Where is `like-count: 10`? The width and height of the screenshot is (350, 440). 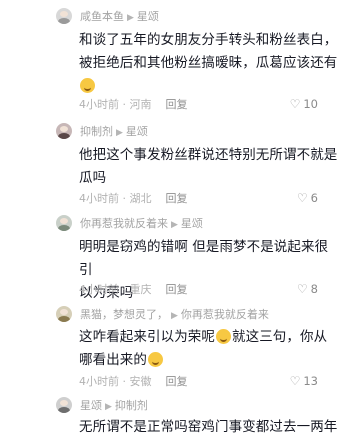 like-count: 10 is located at coordinates (310, 104).